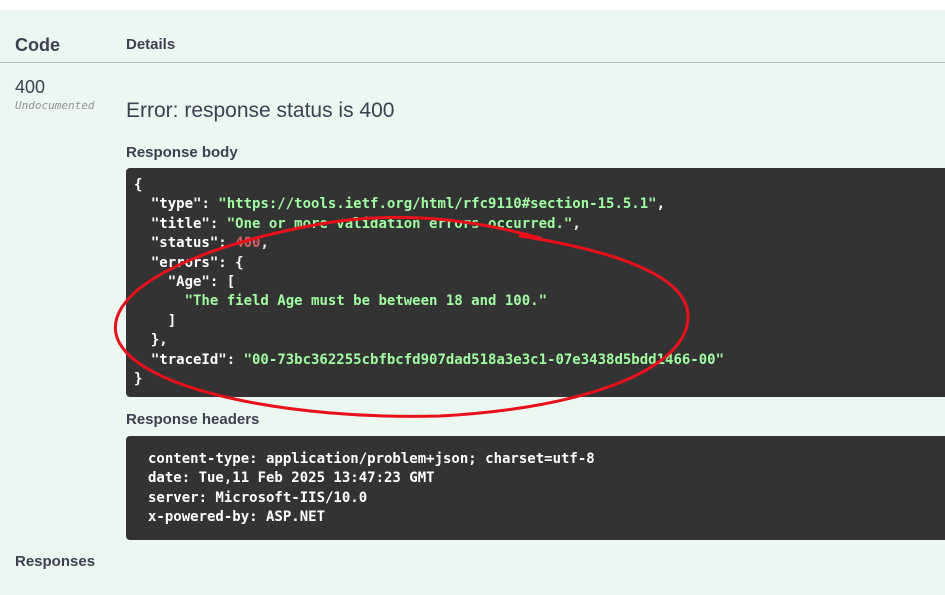 Image resolution: width=945 pixels, height=595 pixels. Describe the element at coordinates (258, 497) in the screenshot. I see `header-line: server: Microsoft-IIS/10.0` at that location.